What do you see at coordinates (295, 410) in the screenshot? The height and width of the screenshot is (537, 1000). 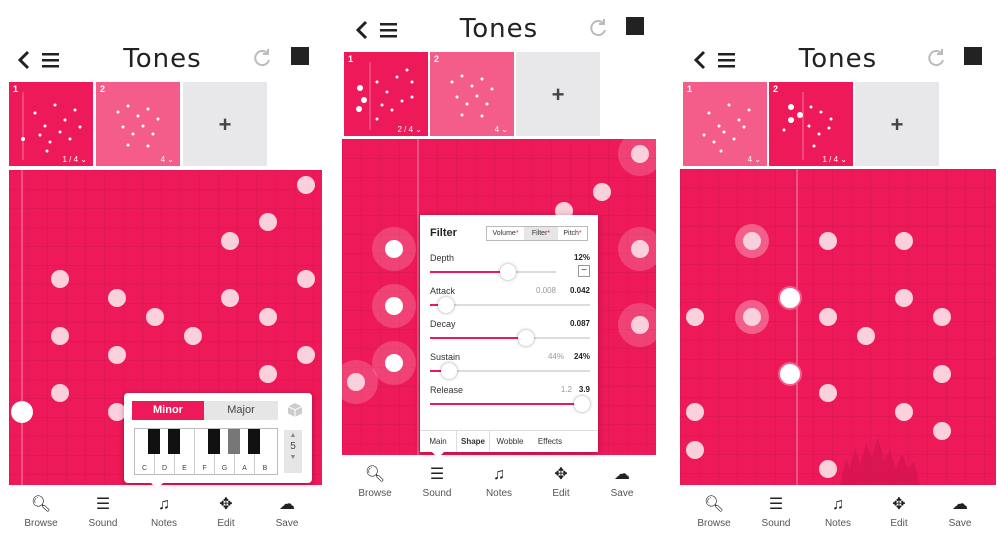 I see `random-cube-icon` at bounding box center [295, 410].